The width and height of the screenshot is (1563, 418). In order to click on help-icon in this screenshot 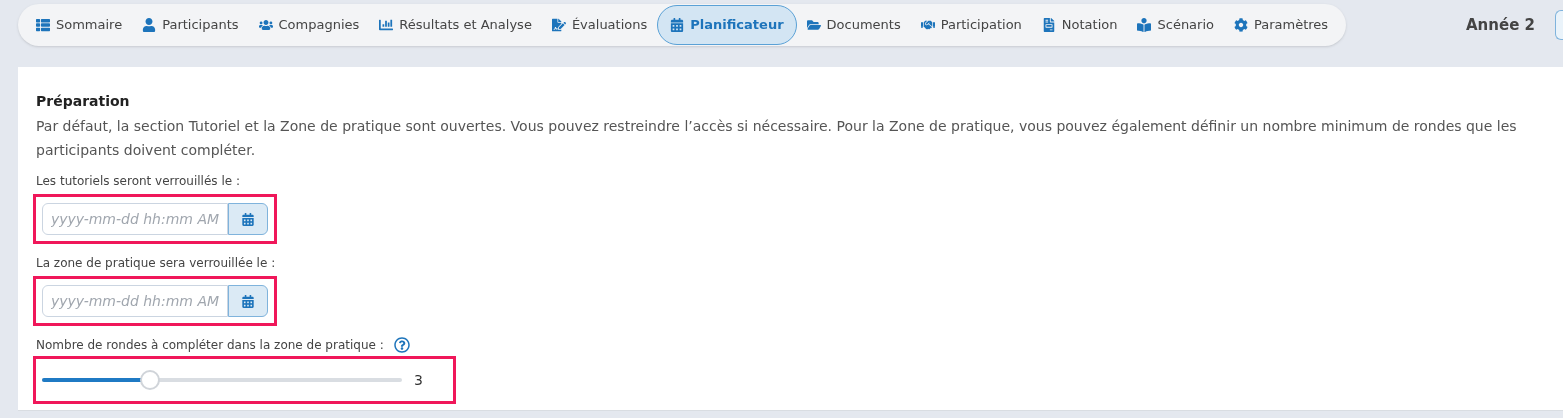, I will do `click(401, 345)`.